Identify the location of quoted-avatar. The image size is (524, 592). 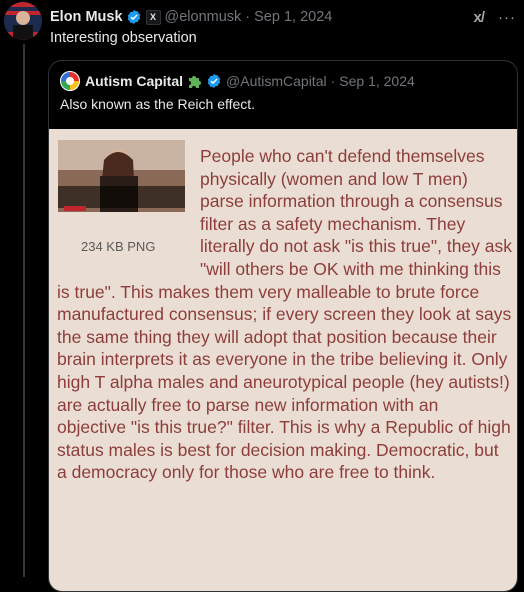
(70, 81).